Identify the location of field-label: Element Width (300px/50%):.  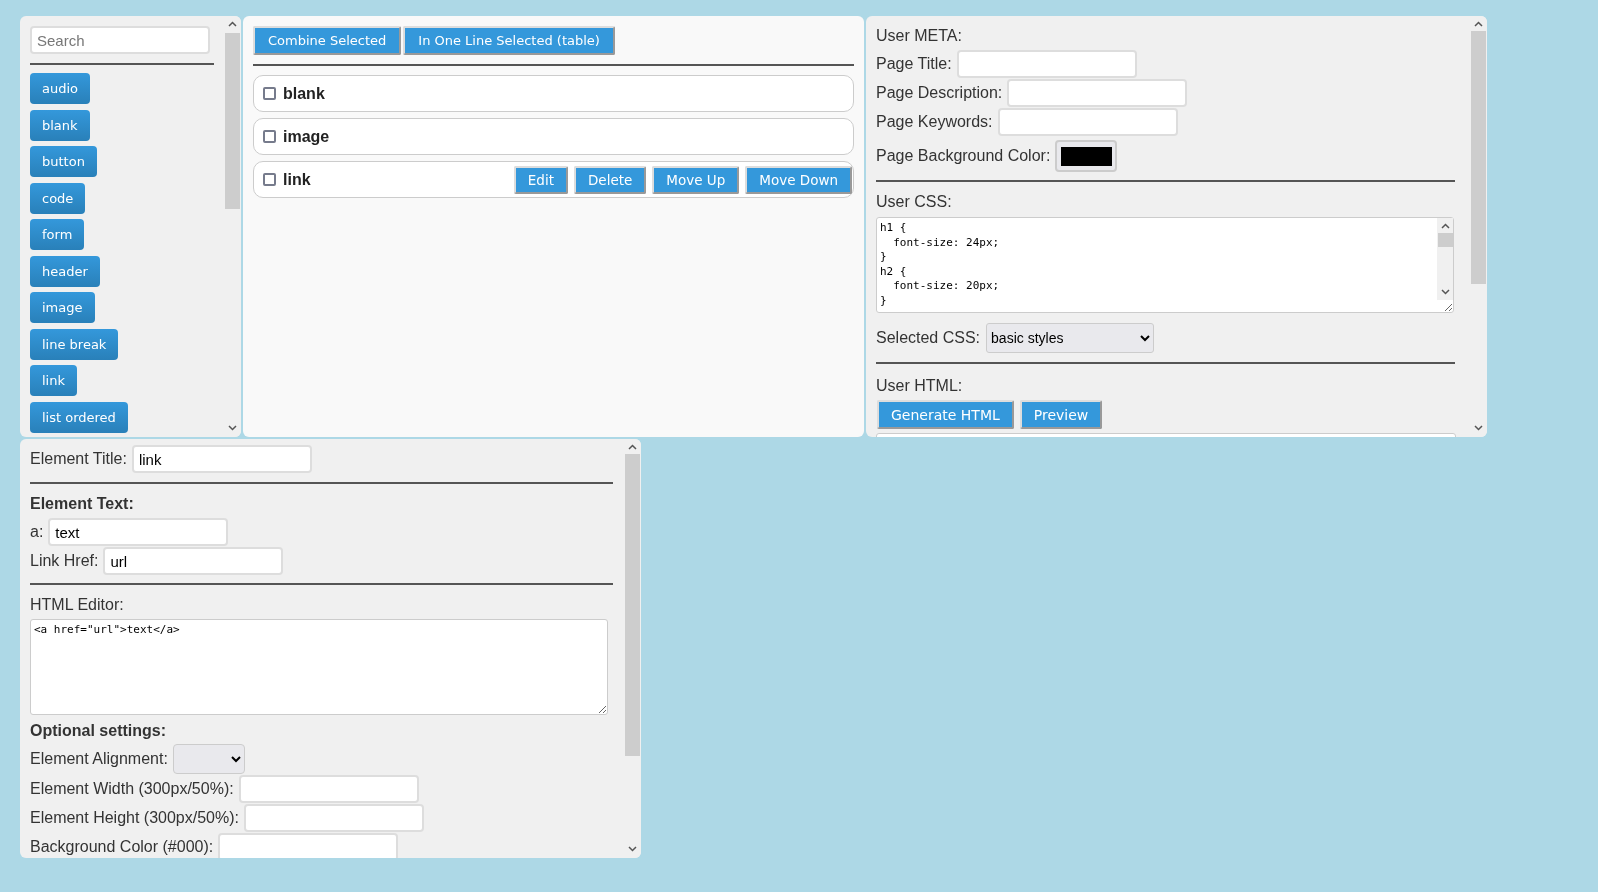
(132, 789).